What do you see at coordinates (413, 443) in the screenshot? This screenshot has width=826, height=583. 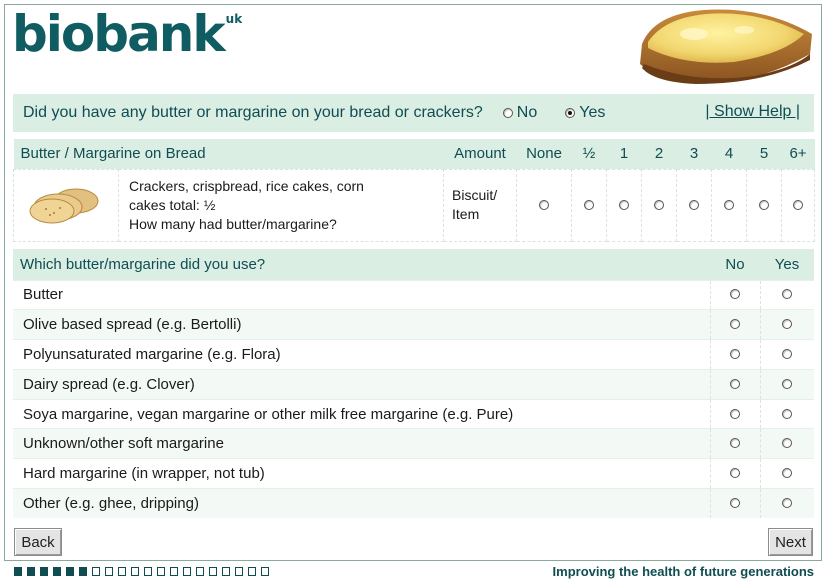 I see `table-row: Unknown/other soft margarine` at bounding box center [413, 443].